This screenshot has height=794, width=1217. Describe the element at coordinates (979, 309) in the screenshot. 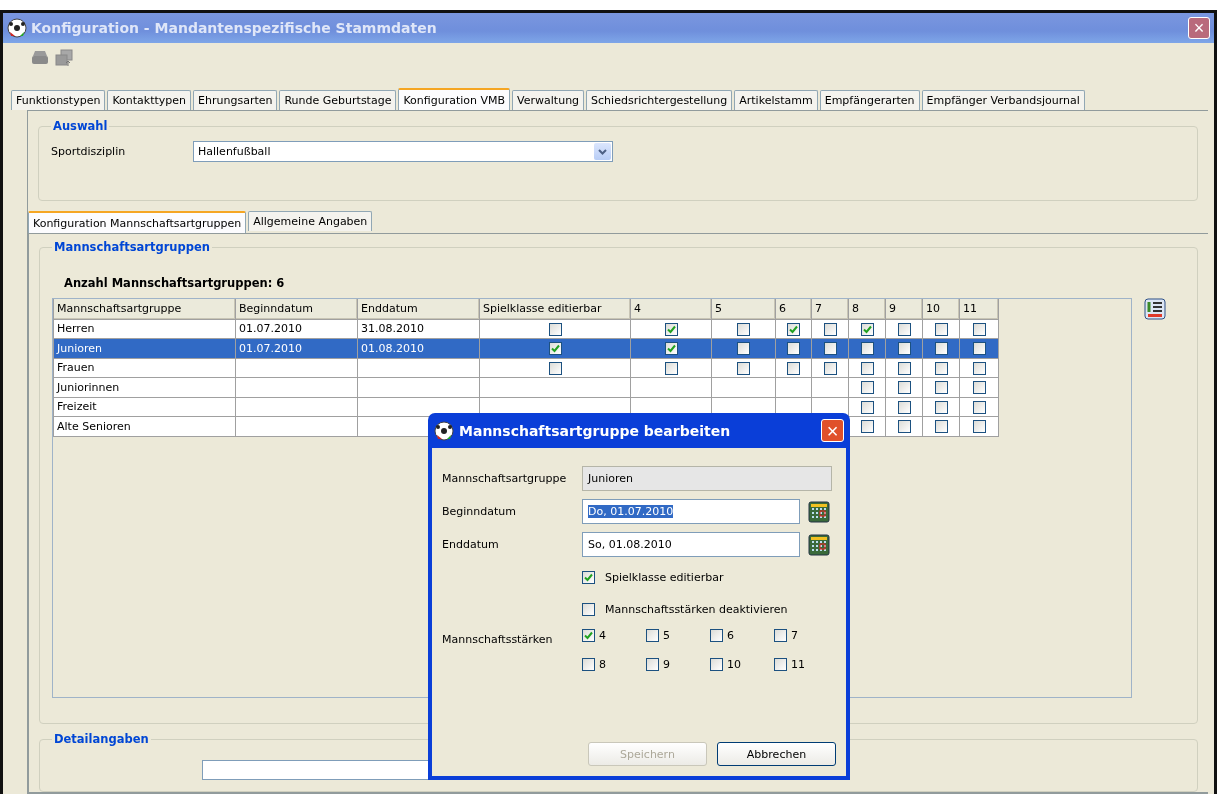

I see `column-header: 11` at that location.